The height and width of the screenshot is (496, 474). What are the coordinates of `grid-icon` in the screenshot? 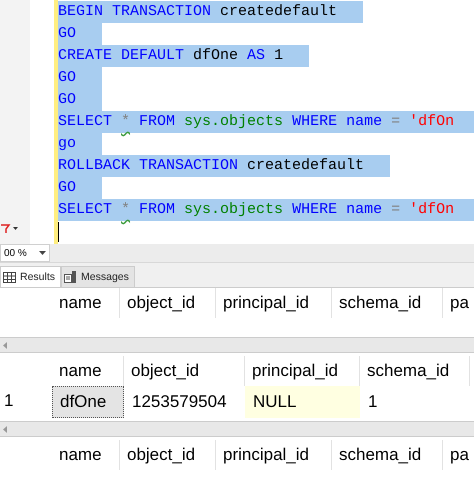 It's located at (9, 277).